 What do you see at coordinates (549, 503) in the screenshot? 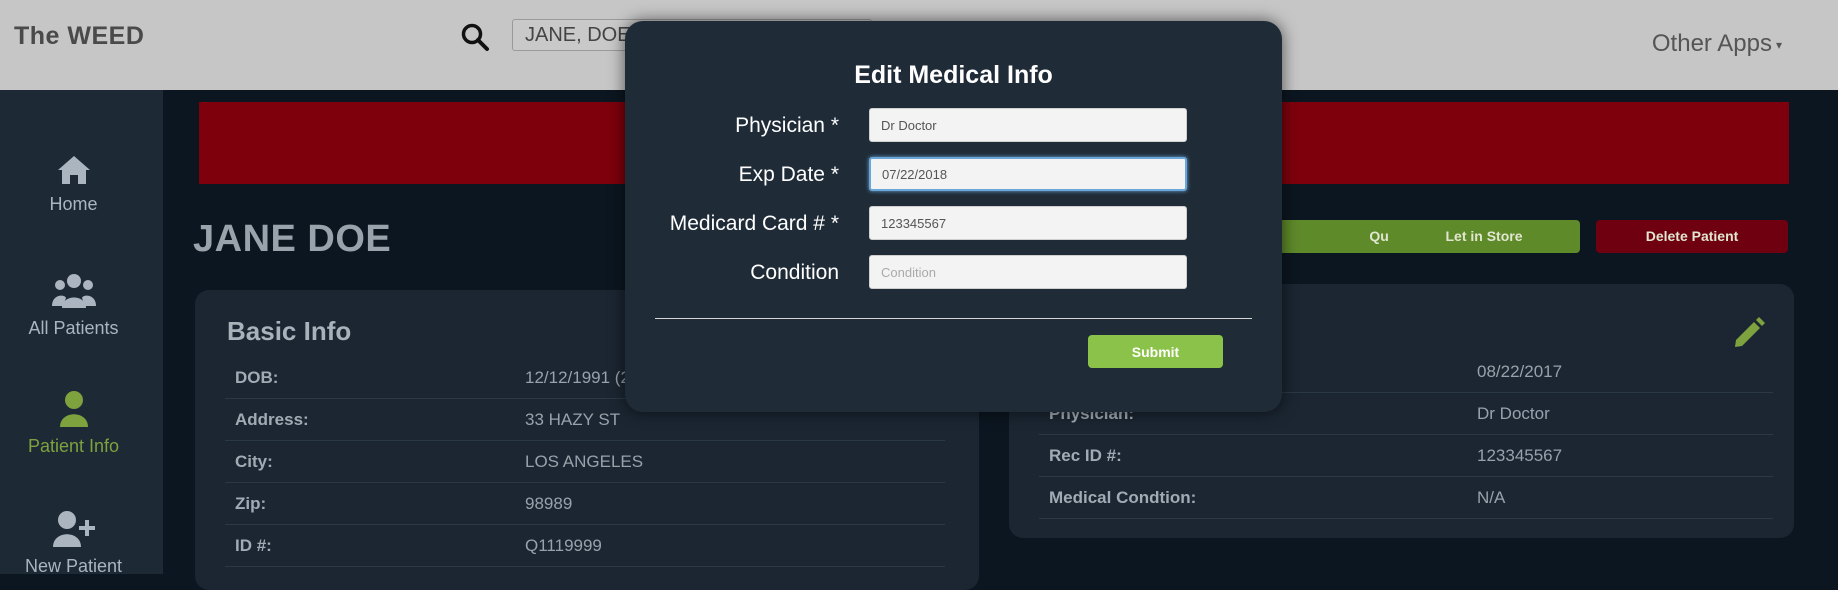
I see `row-value: 98989` at bounding box center [549, 503].